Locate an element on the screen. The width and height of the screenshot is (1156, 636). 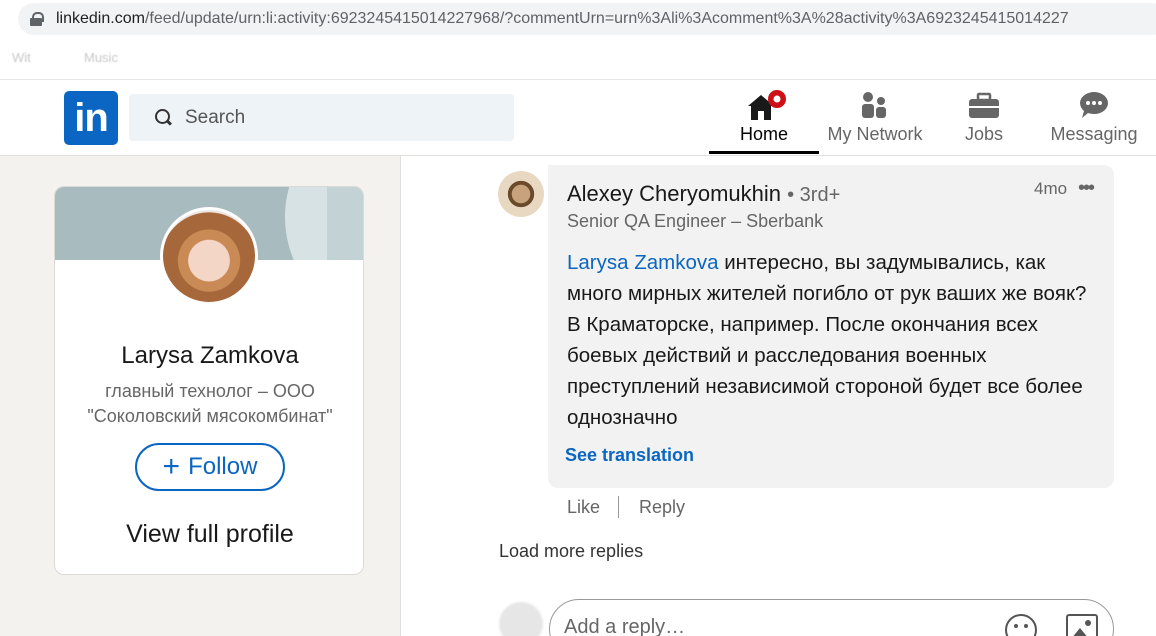
reply-box is located at coordinates (831, 617).